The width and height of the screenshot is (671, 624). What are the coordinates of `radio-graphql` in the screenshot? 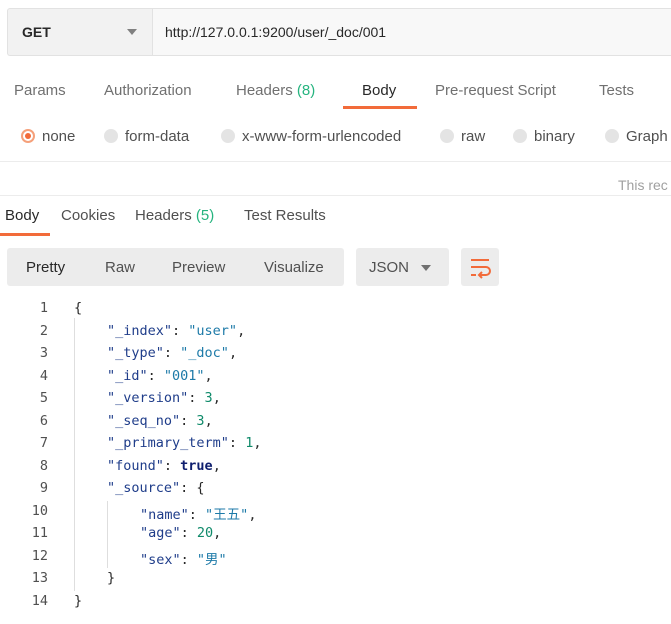 It's located at (612, 136).